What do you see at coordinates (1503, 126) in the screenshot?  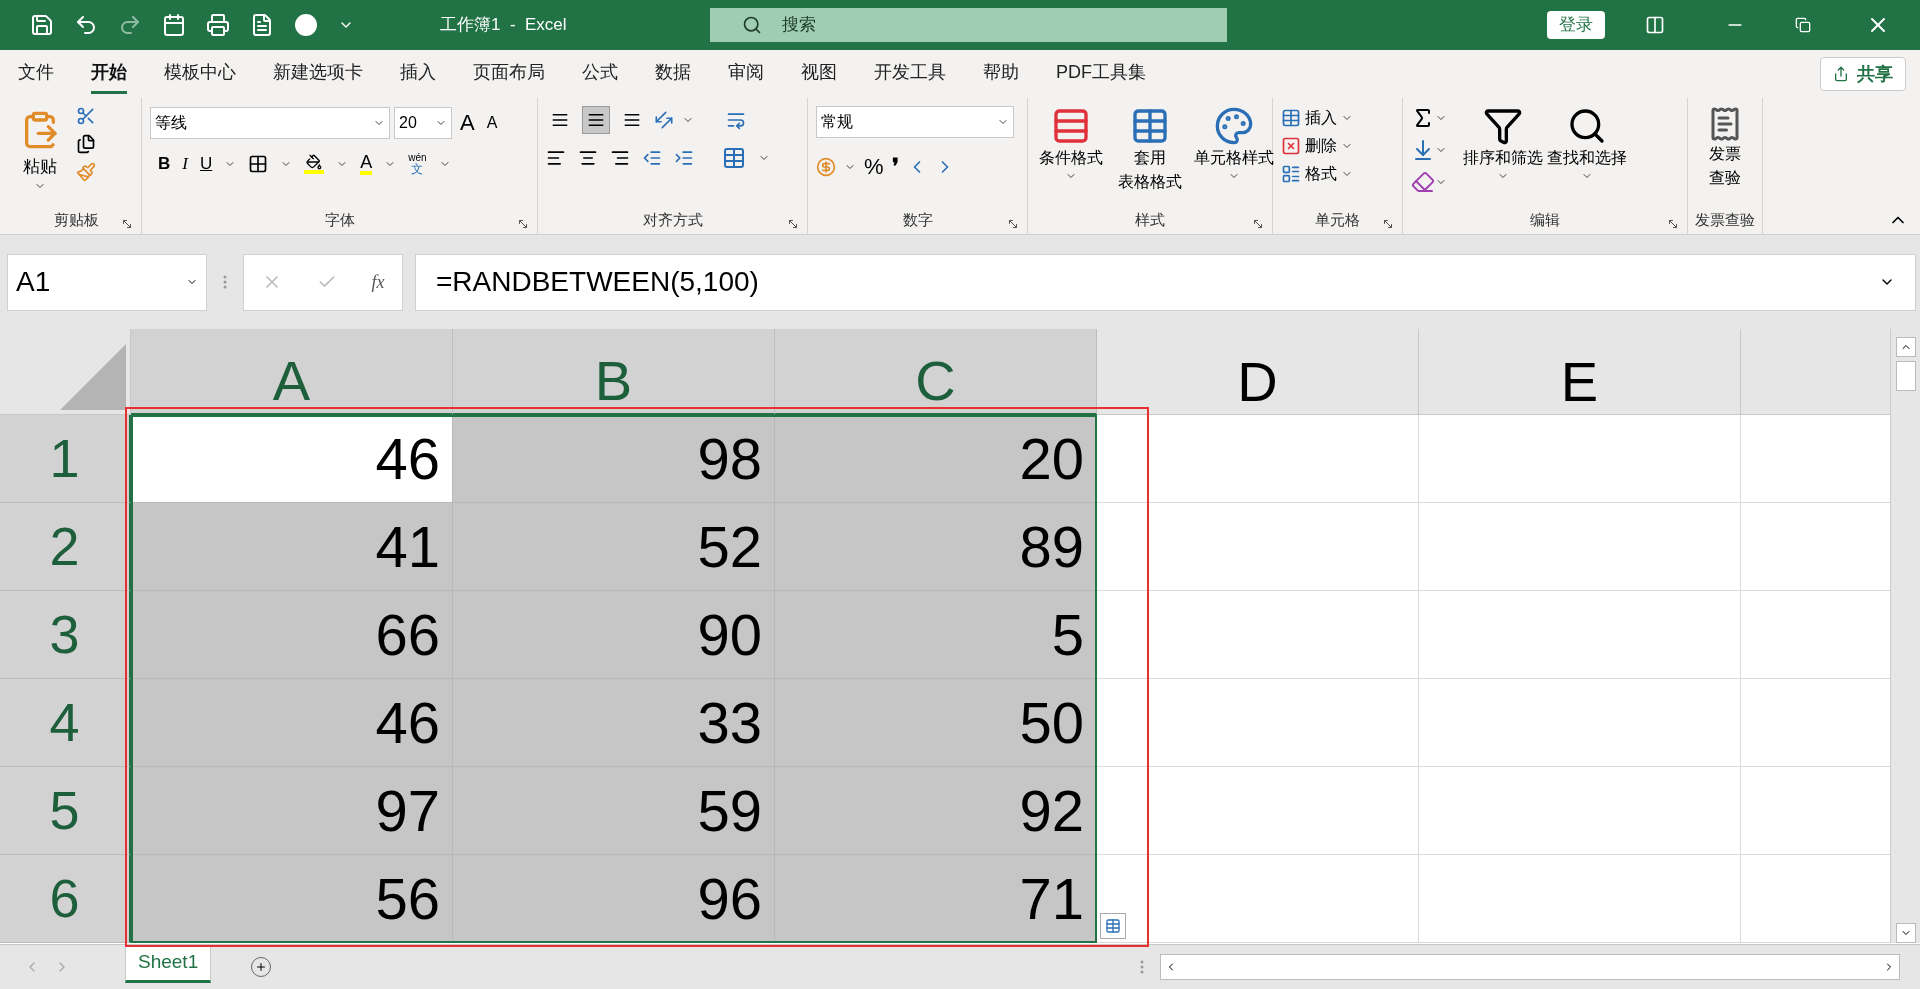 I see `sort-filter-icon` at bounding box center [1503, 126].